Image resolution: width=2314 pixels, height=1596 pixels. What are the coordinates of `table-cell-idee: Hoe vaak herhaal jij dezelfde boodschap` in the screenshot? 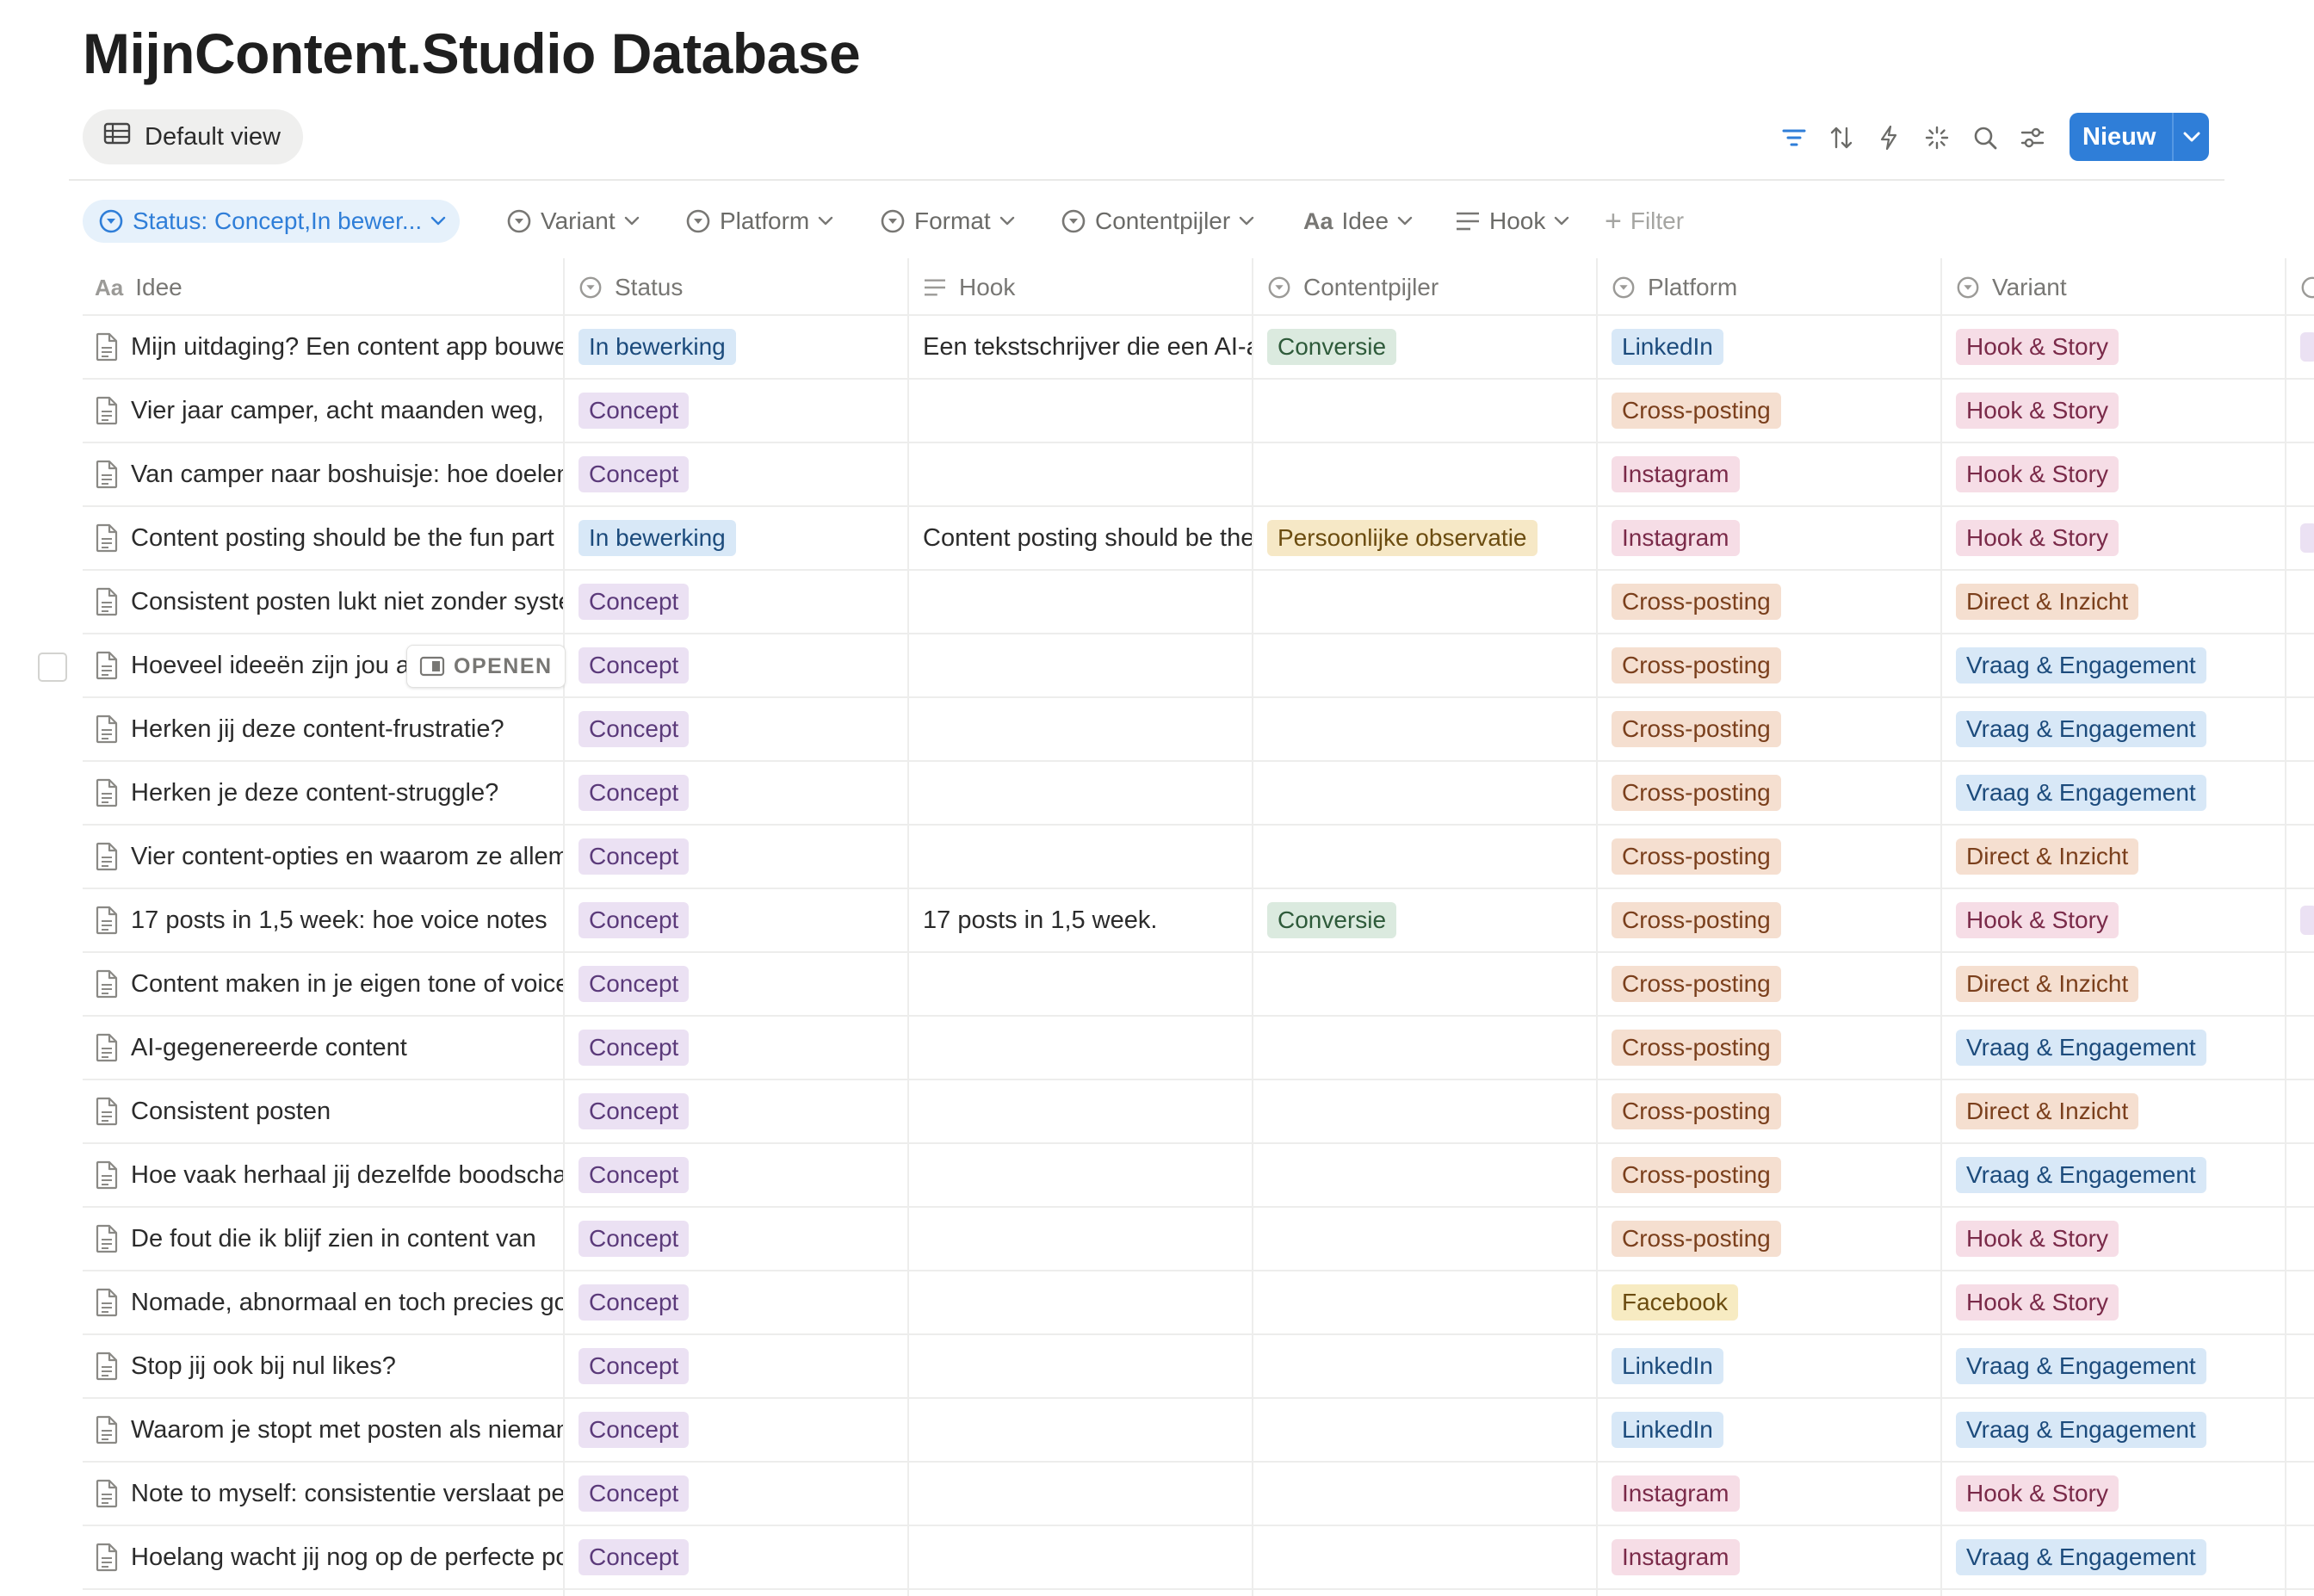 It's located at (329, 1175).